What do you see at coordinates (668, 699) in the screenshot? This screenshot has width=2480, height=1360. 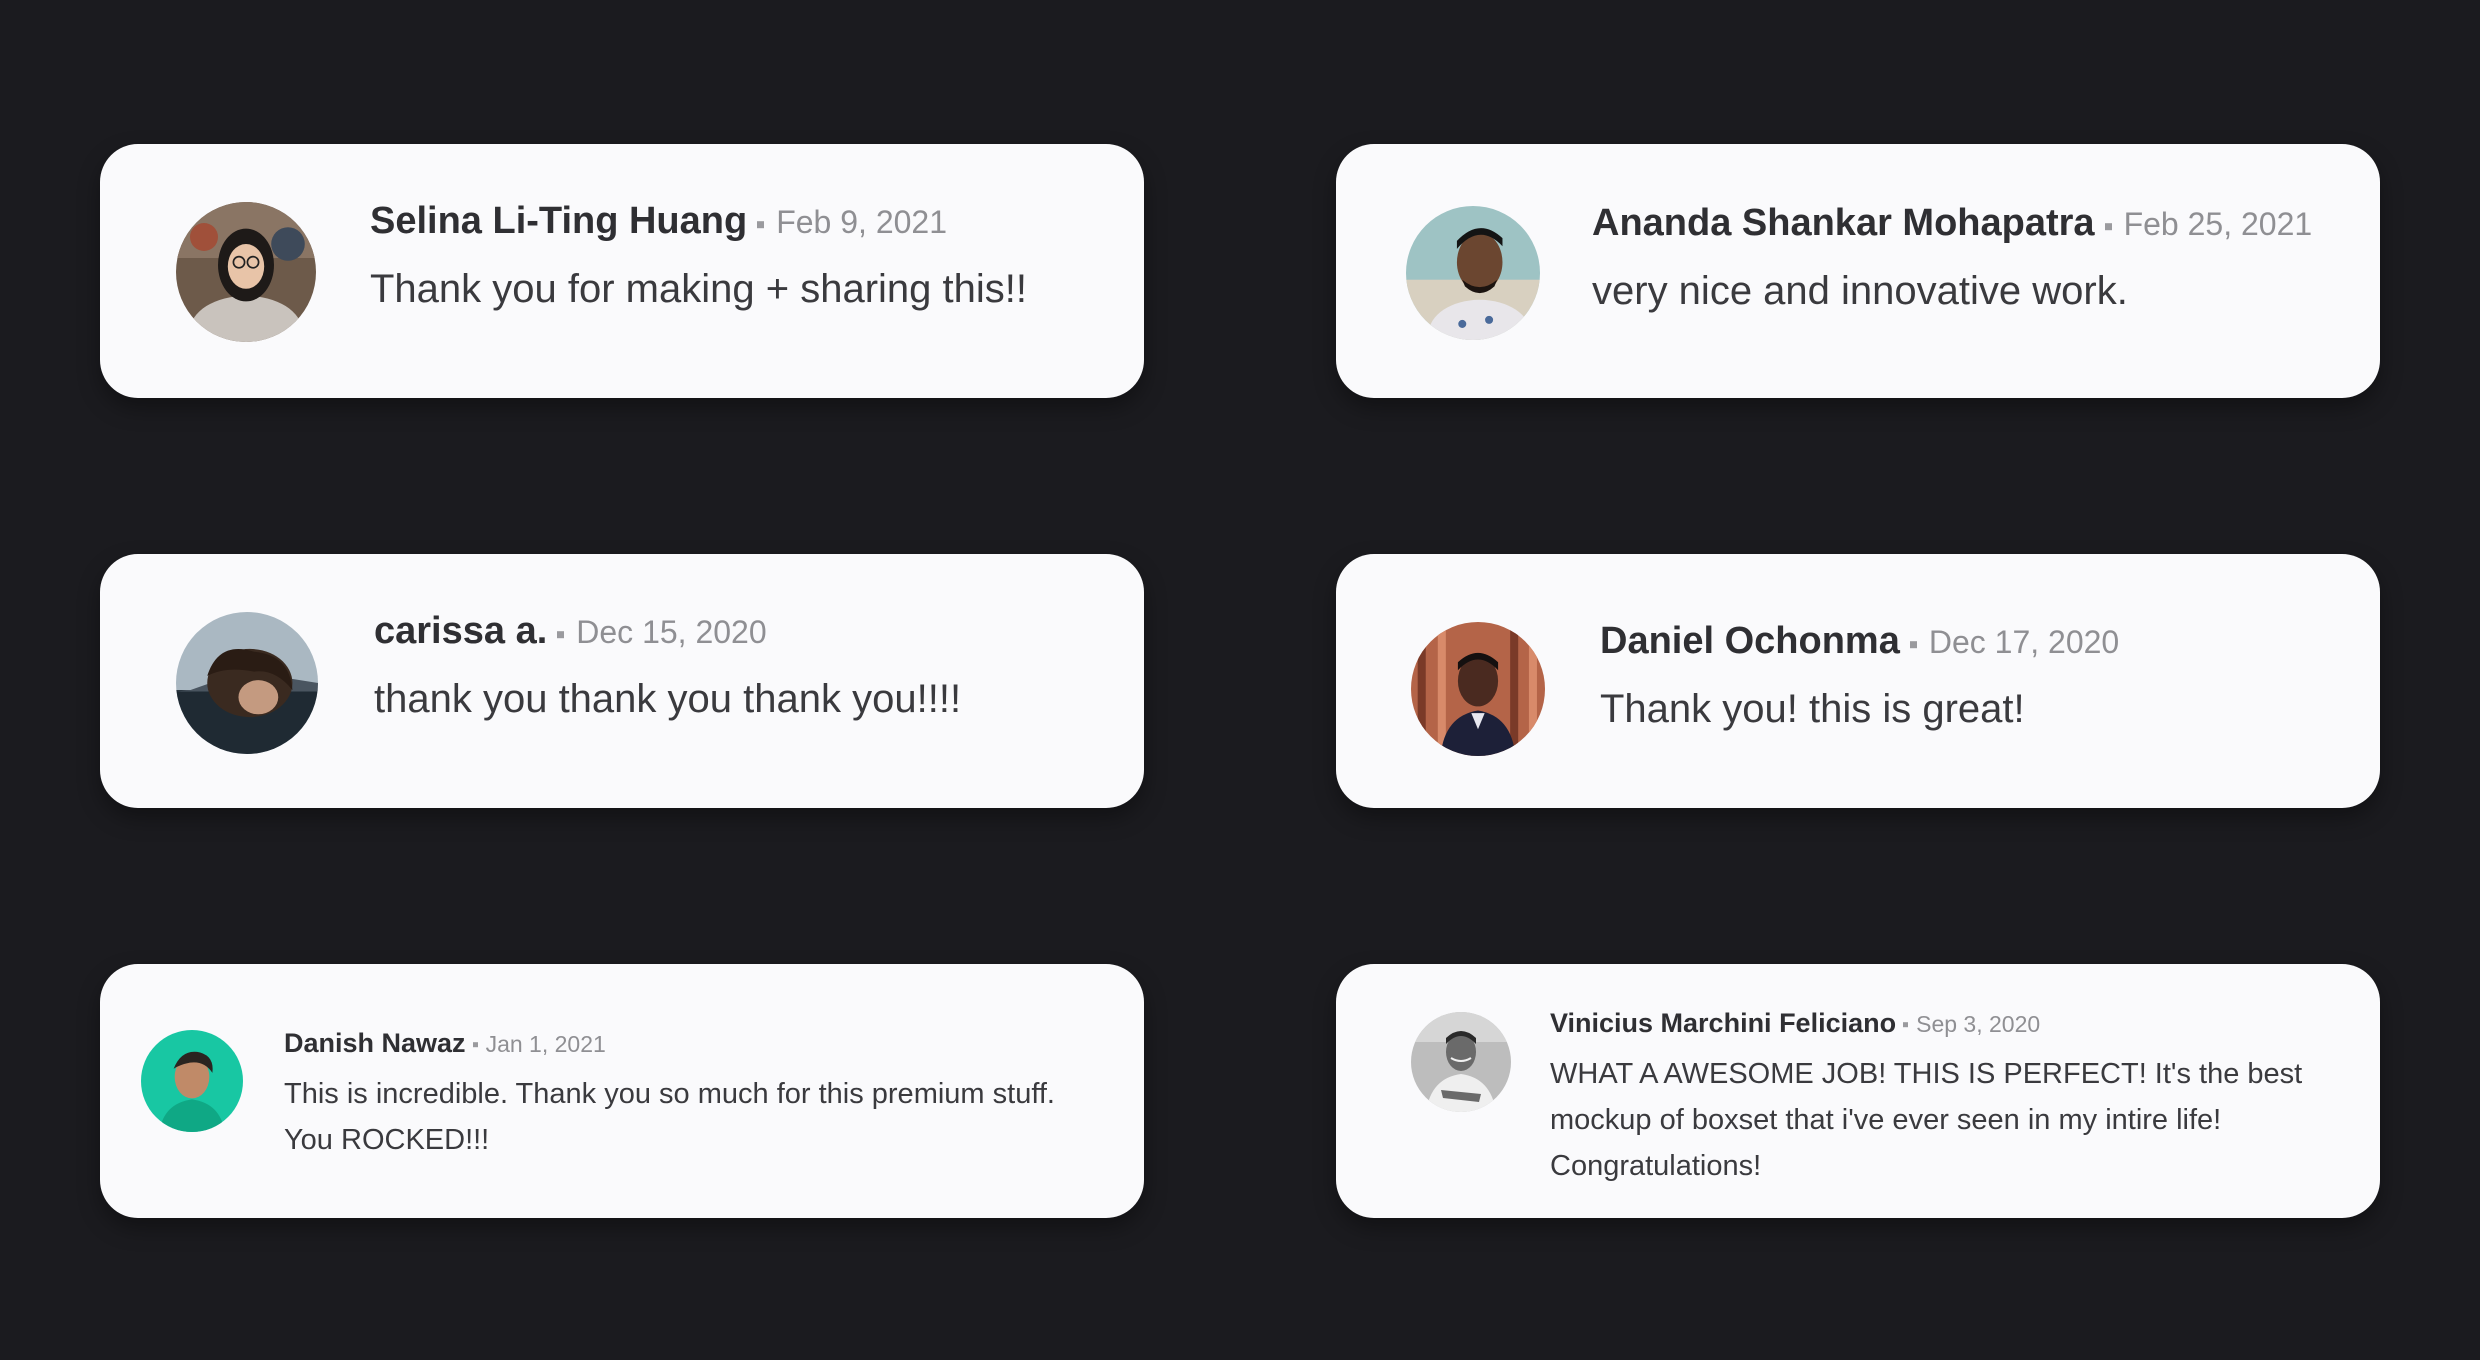 I see `testimonial-message: thank you thank you thank you!!!!` at bounding box center [668, 699].